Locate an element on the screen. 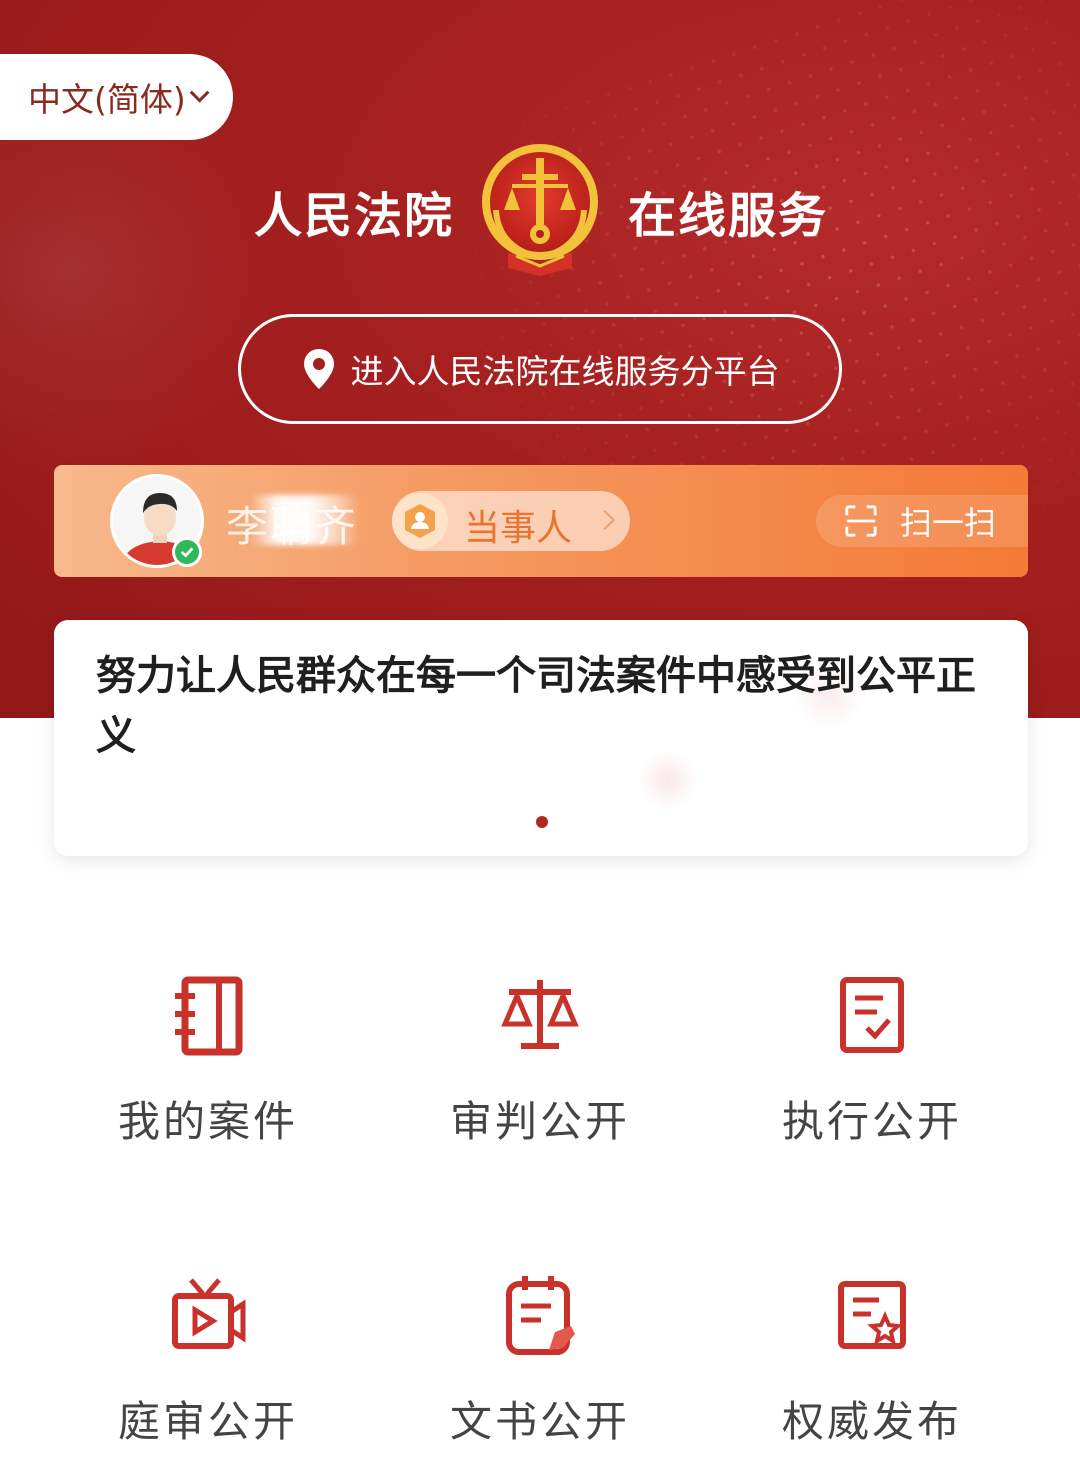 The image size is (1080, 1471). service-my-cases: 我的案件 is located at coordinates (208, 1050).